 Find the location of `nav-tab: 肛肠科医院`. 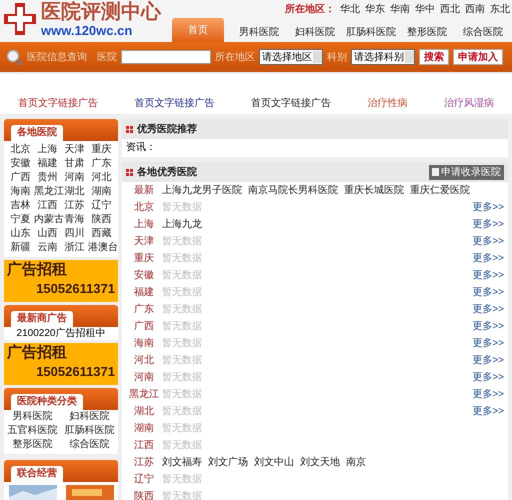

nav-tab: 肛肠科医院 is located at coordinates (371, 32).